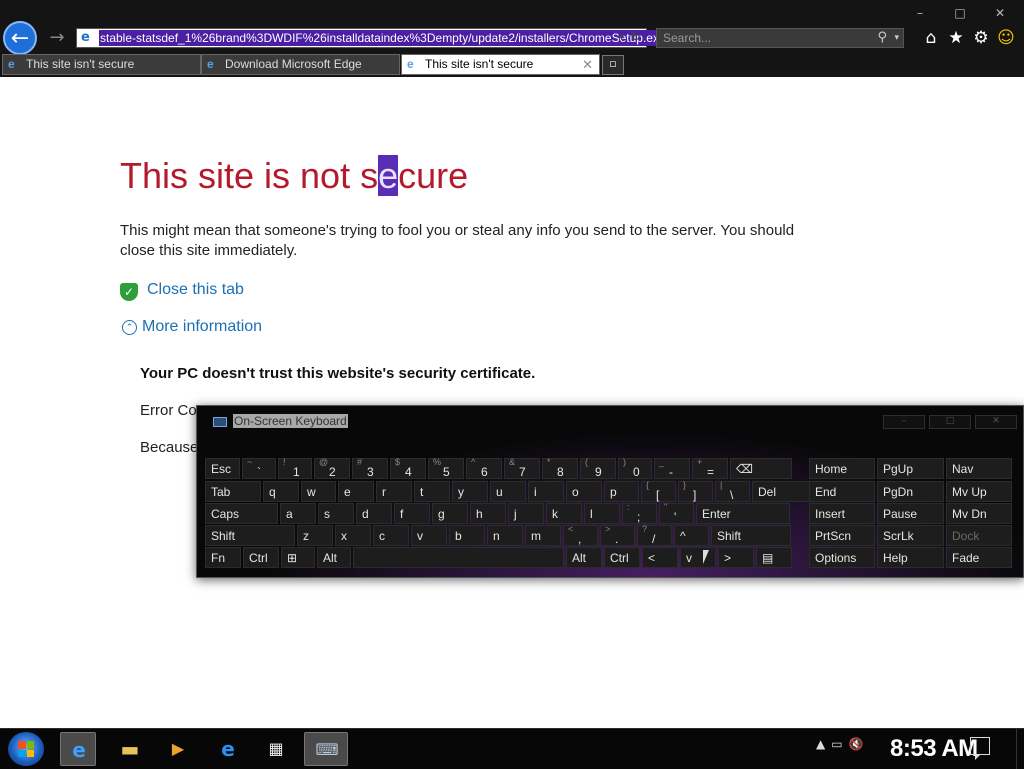  I want to click on osk-nav-key: PgDn, so click(910, 491).